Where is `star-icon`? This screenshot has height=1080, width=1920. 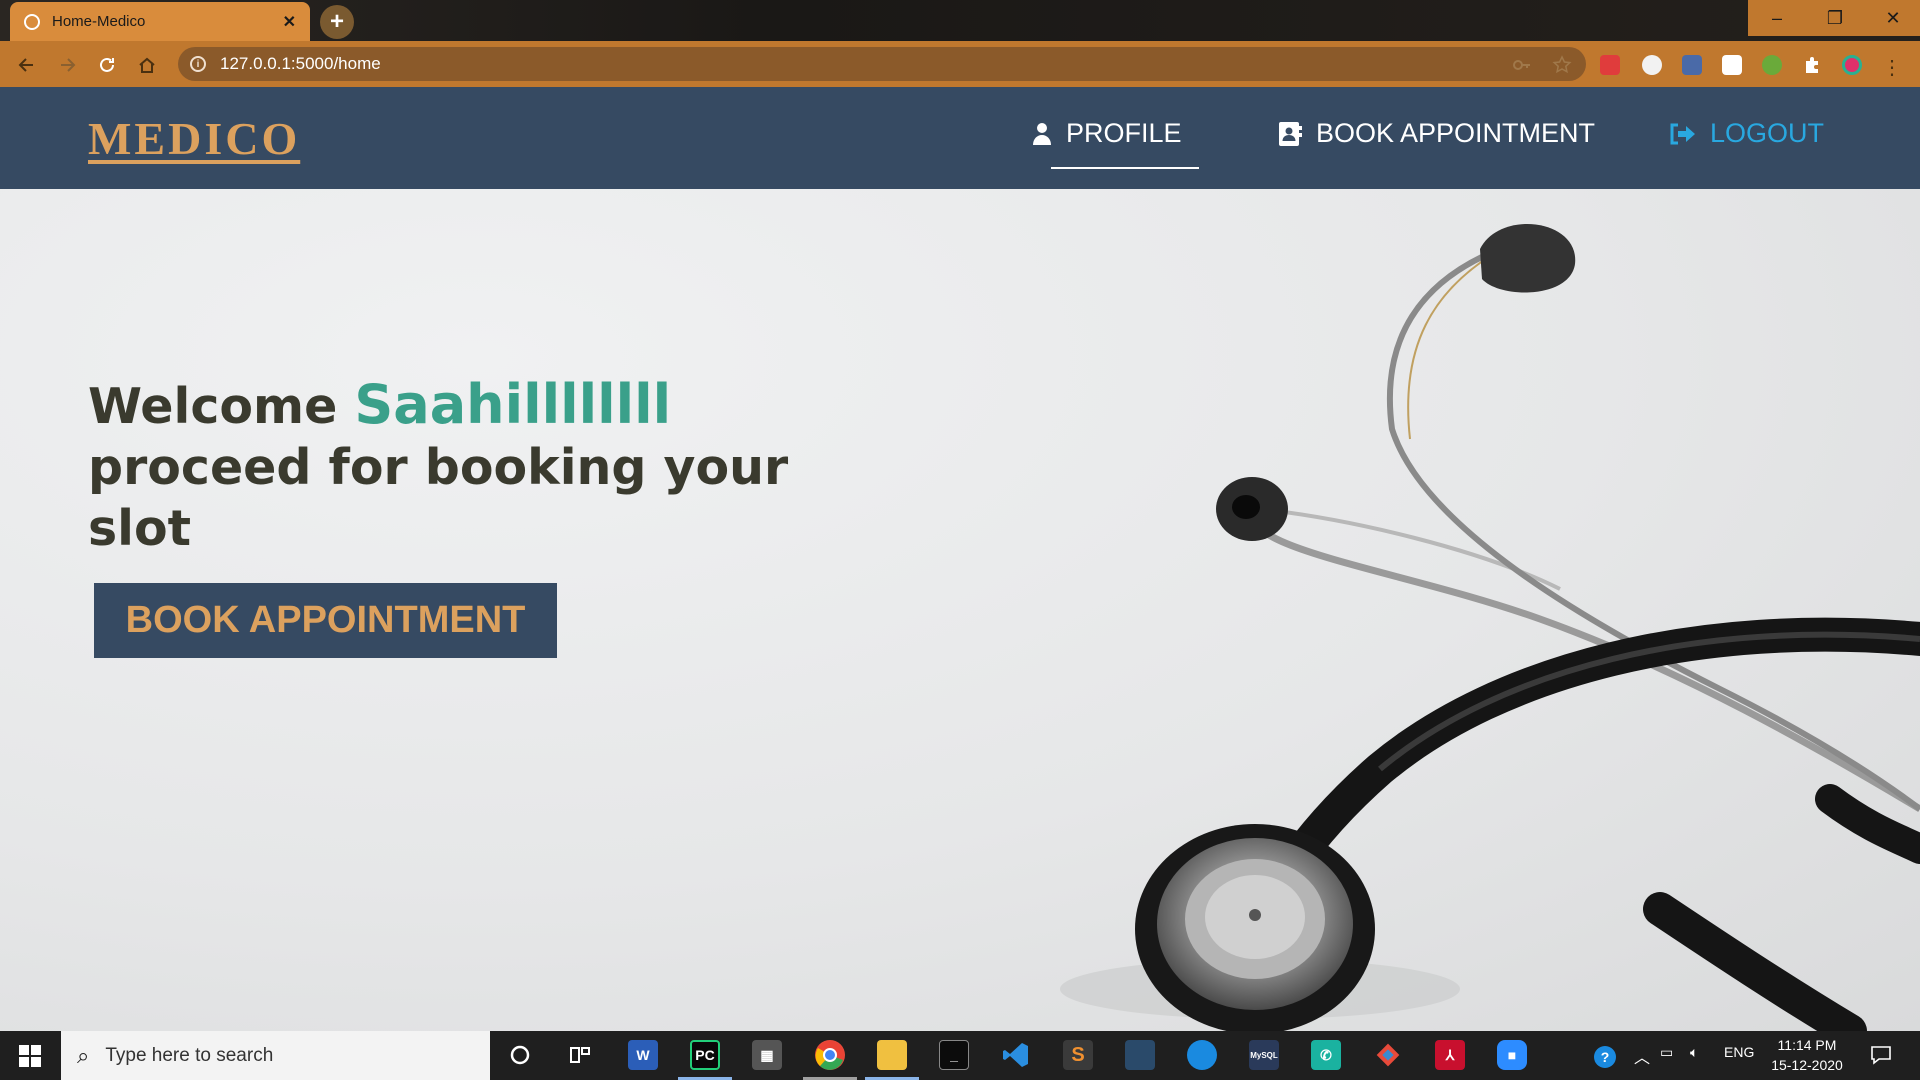 star-icon is located at coordinates (1562, 65).